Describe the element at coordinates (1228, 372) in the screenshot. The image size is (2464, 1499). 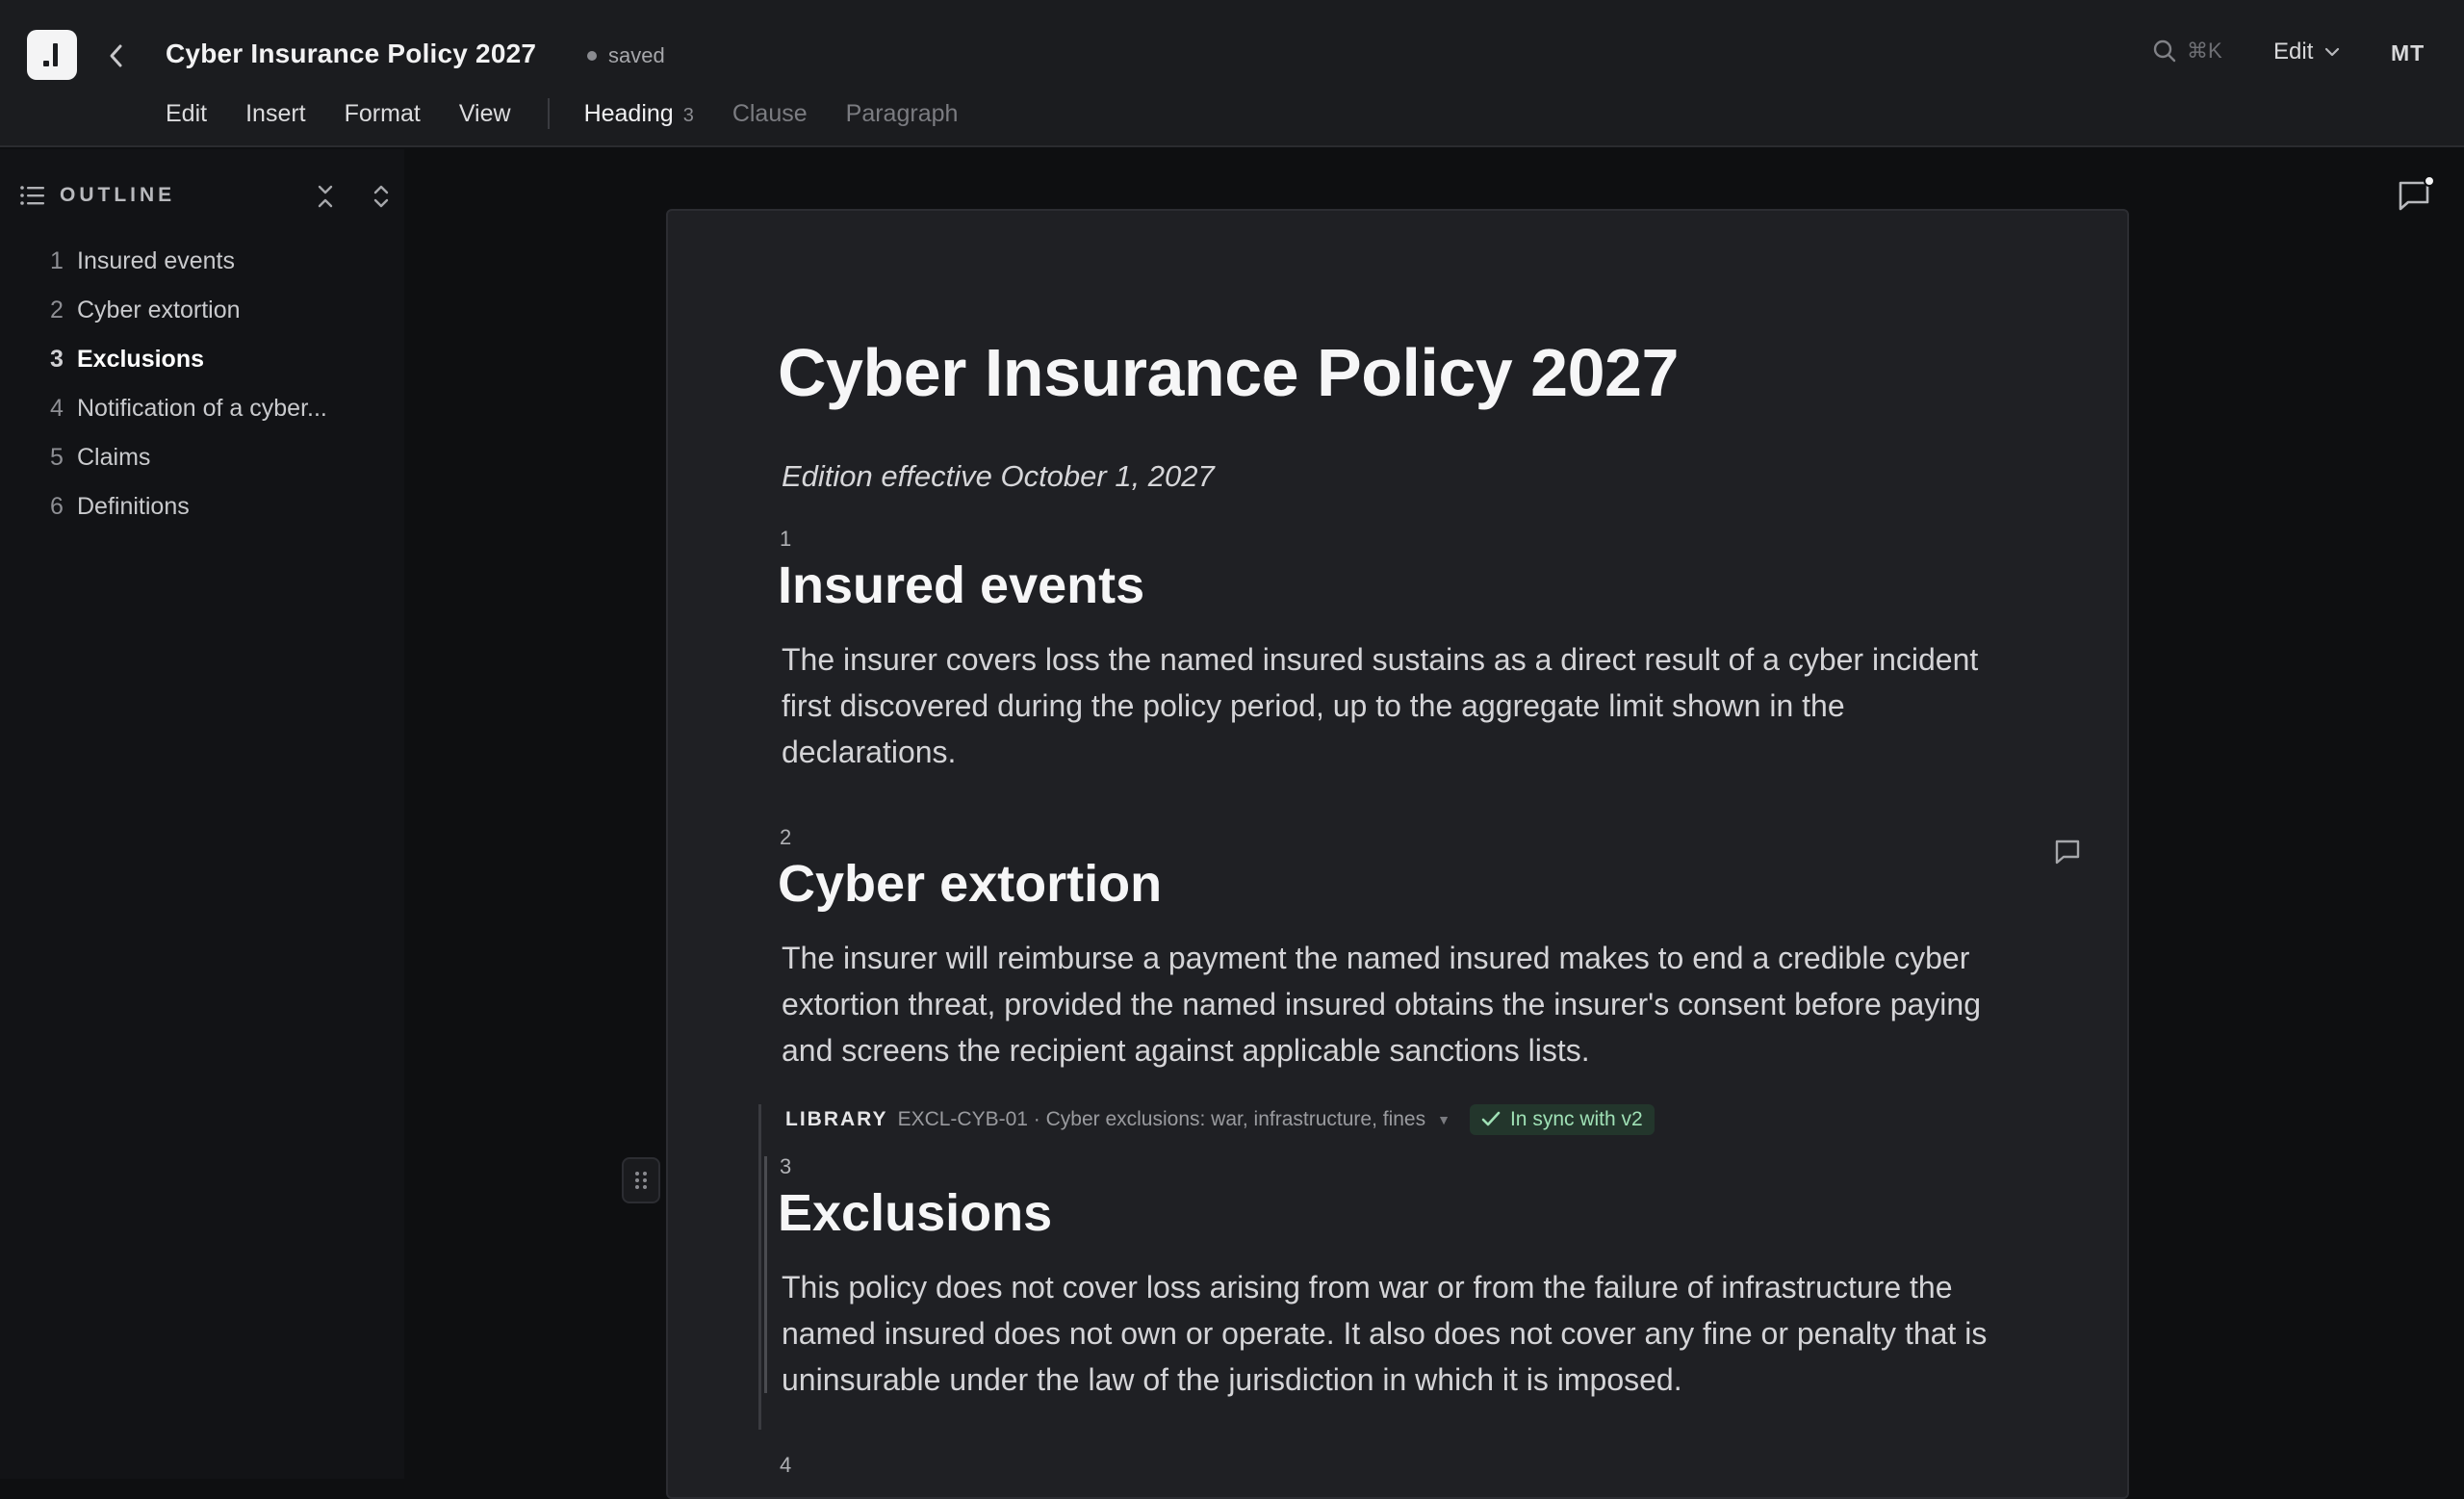
I see `document-heading: Cyber Insurance Policy 2027` at that location.